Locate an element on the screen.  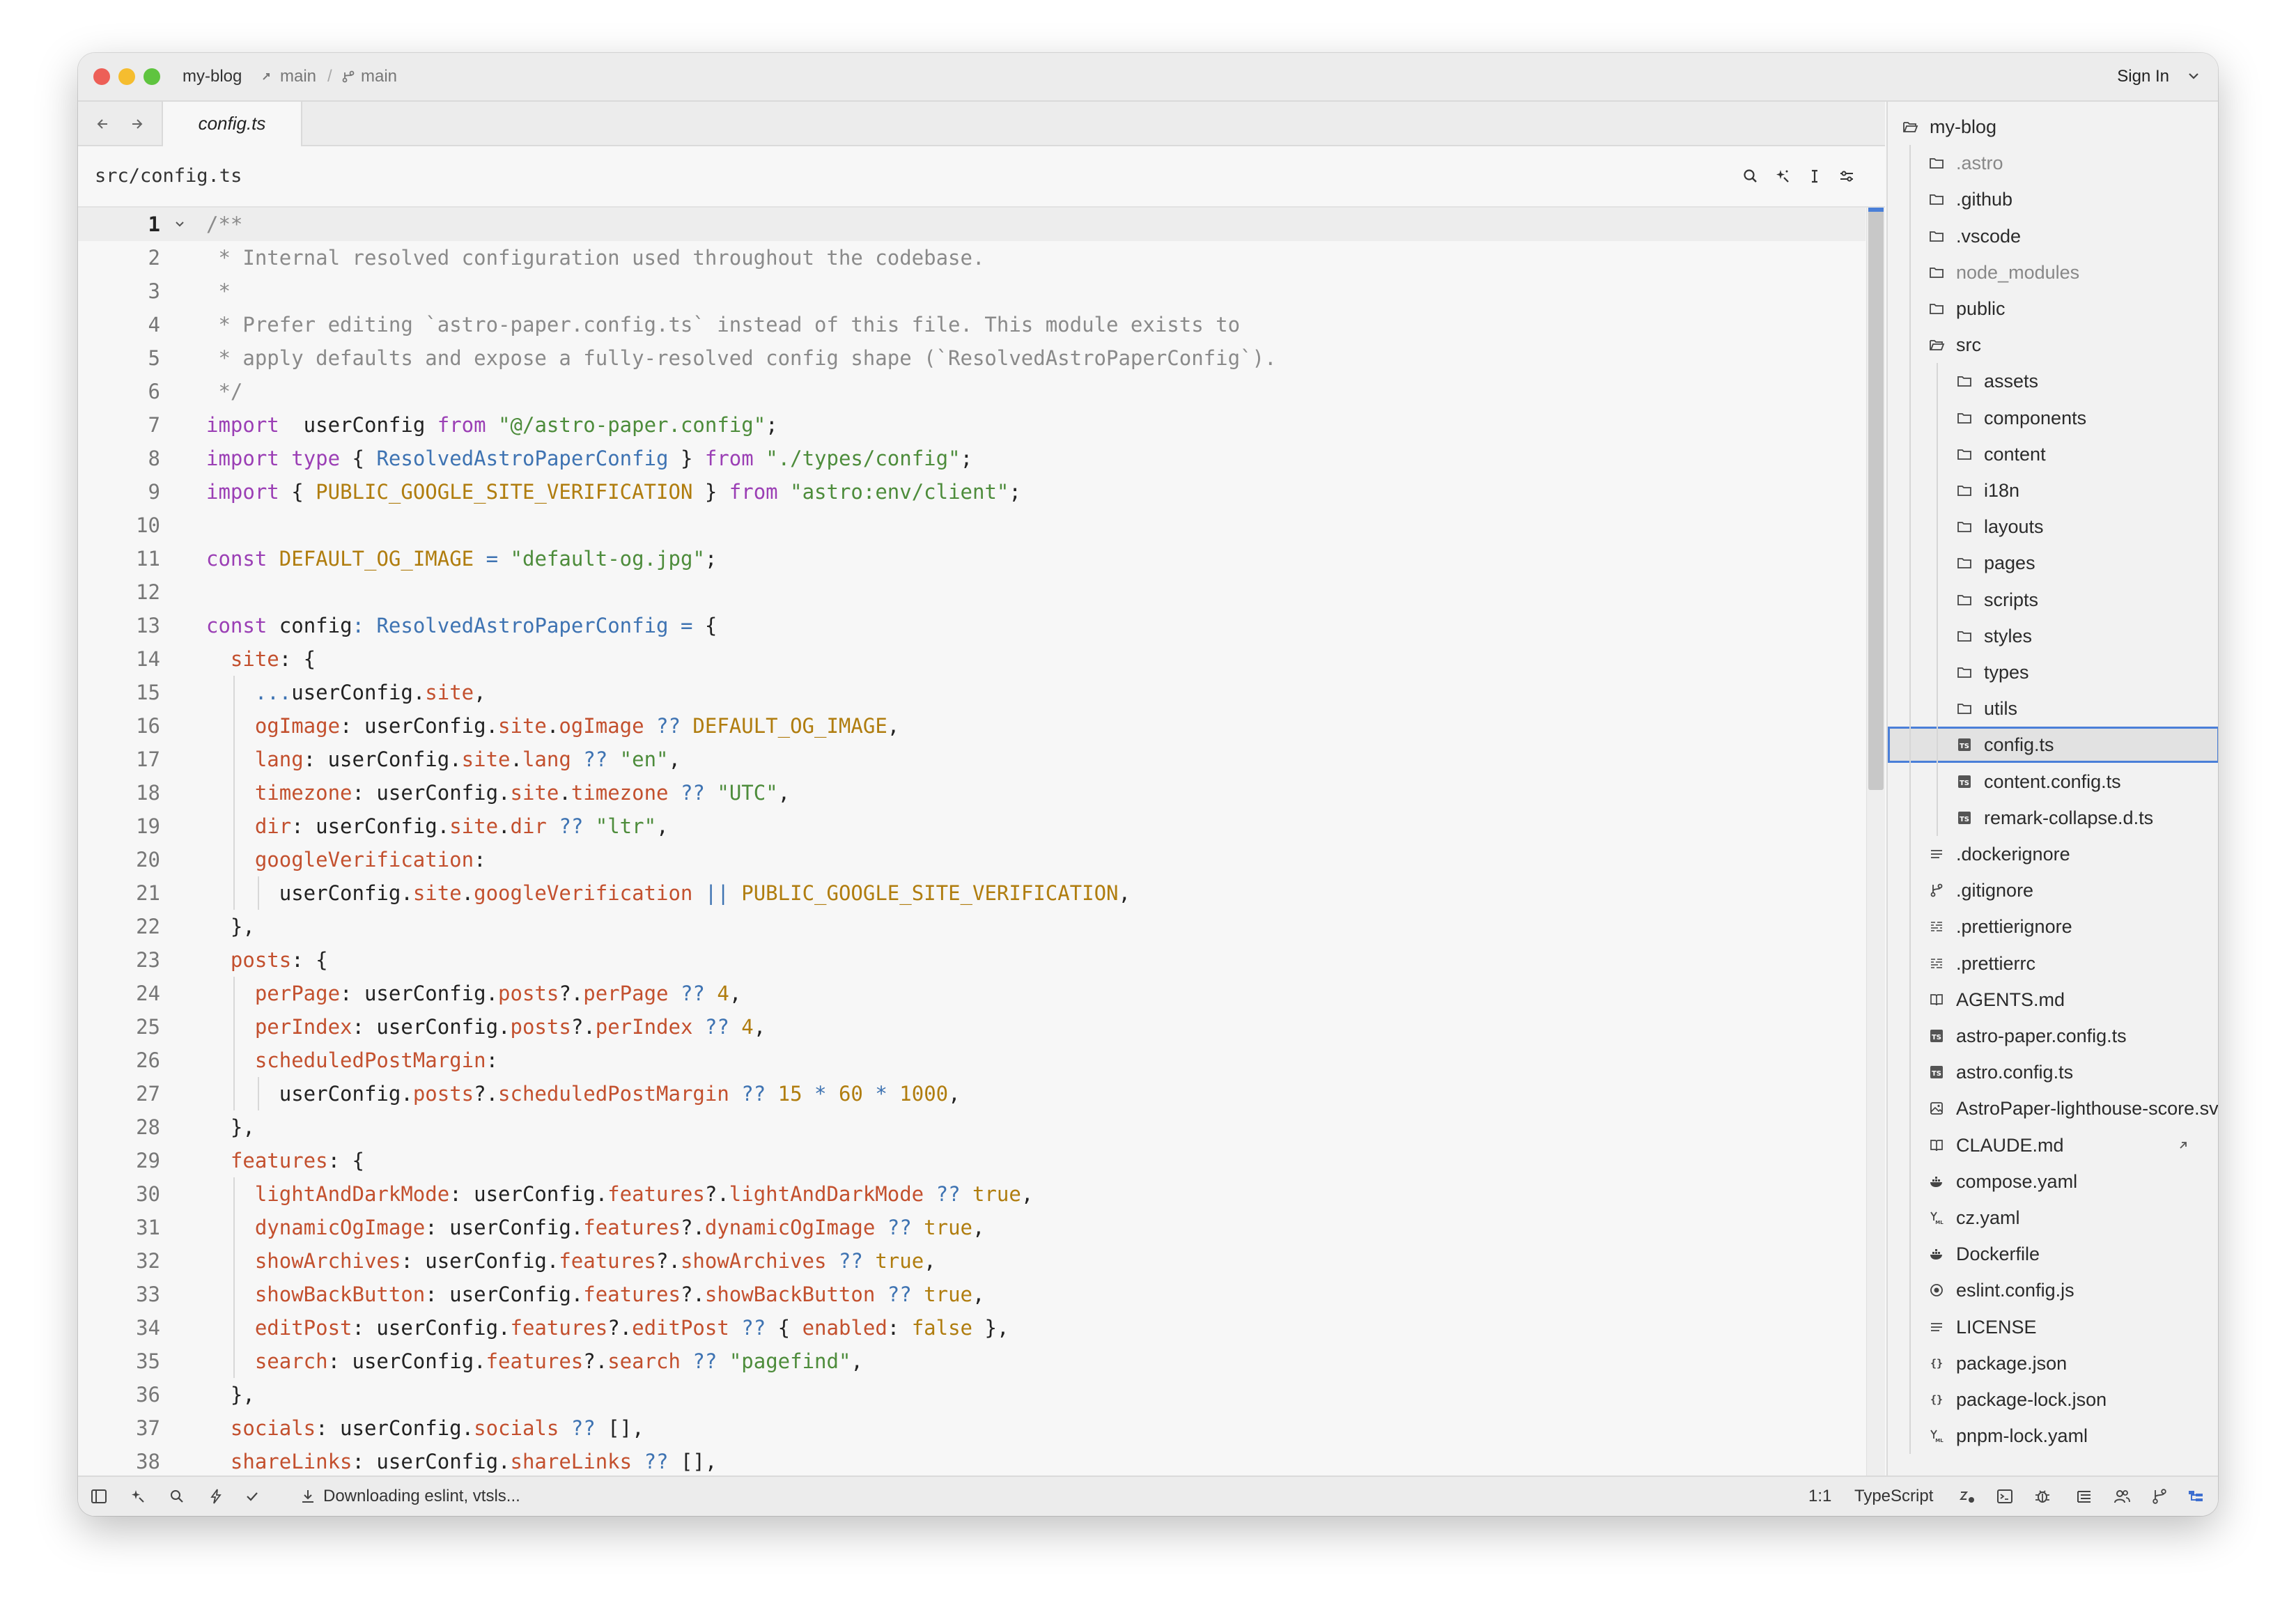
line-number: 29 is located at coordinates (119, 1161).